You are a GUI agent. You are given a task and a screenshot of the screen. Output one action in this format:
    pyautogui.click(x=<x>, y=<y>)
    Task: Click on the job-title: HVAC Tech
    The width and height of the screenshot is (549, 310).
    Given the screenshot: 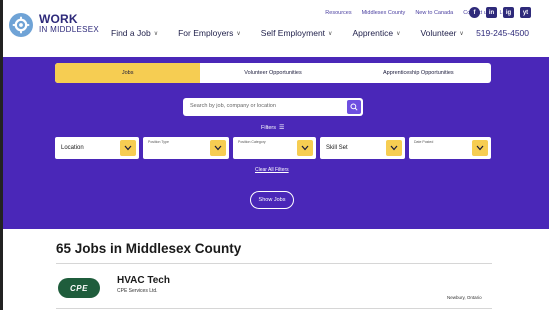 What is the action you would take?
    pyautogui.click(x=143, y=280)
    